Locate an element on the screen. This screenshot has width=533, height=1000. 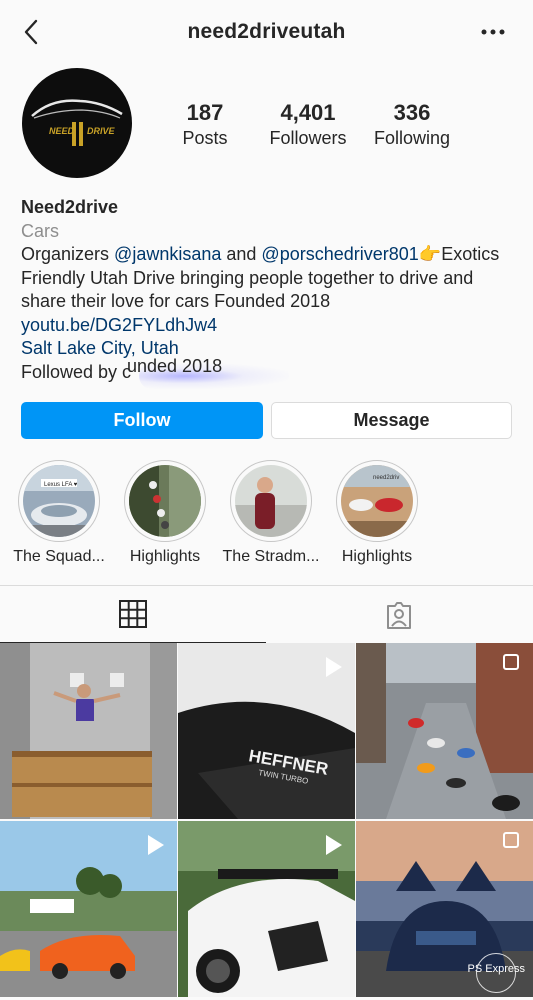
tab-grid is located at coordinates (133, 614).